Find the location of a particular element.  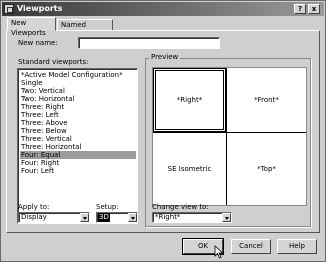

viewport-divider-vertical is located at coordinates (226, 136).